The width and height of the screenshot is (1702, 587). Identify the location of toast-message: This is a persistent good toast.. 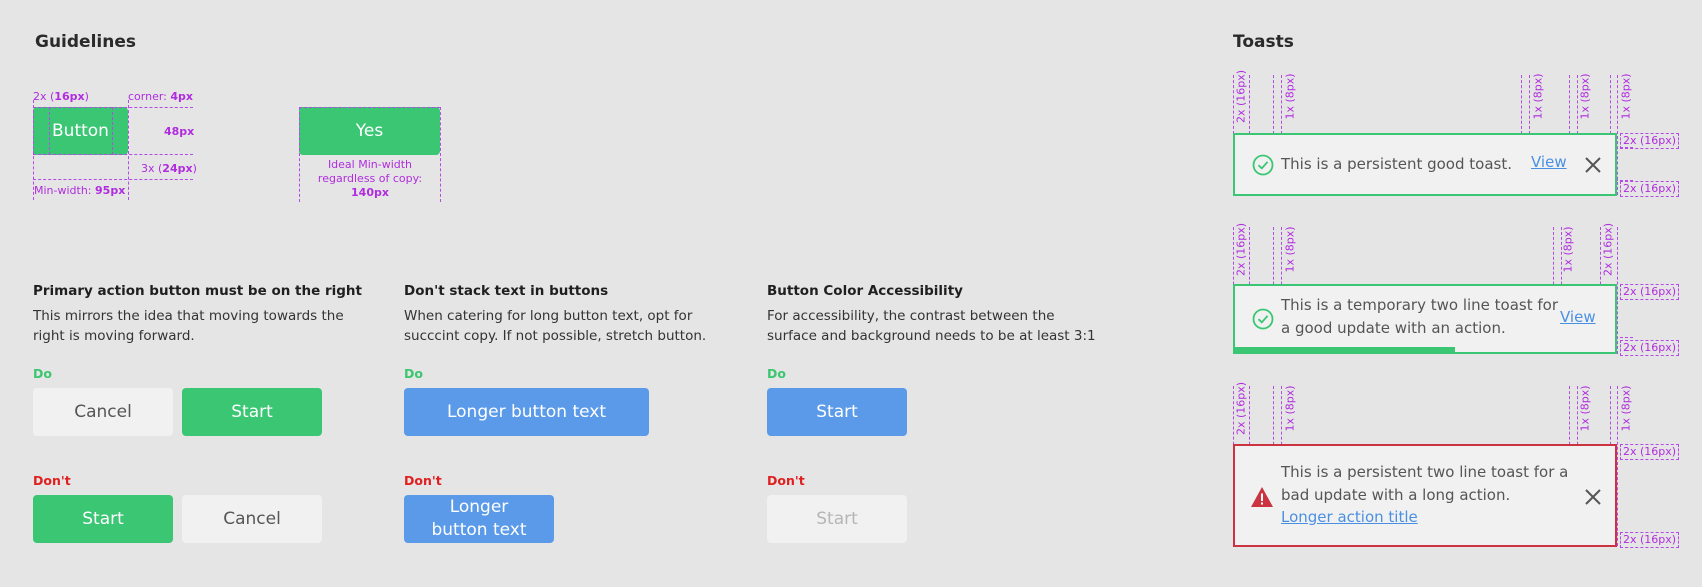
(1396, 164).